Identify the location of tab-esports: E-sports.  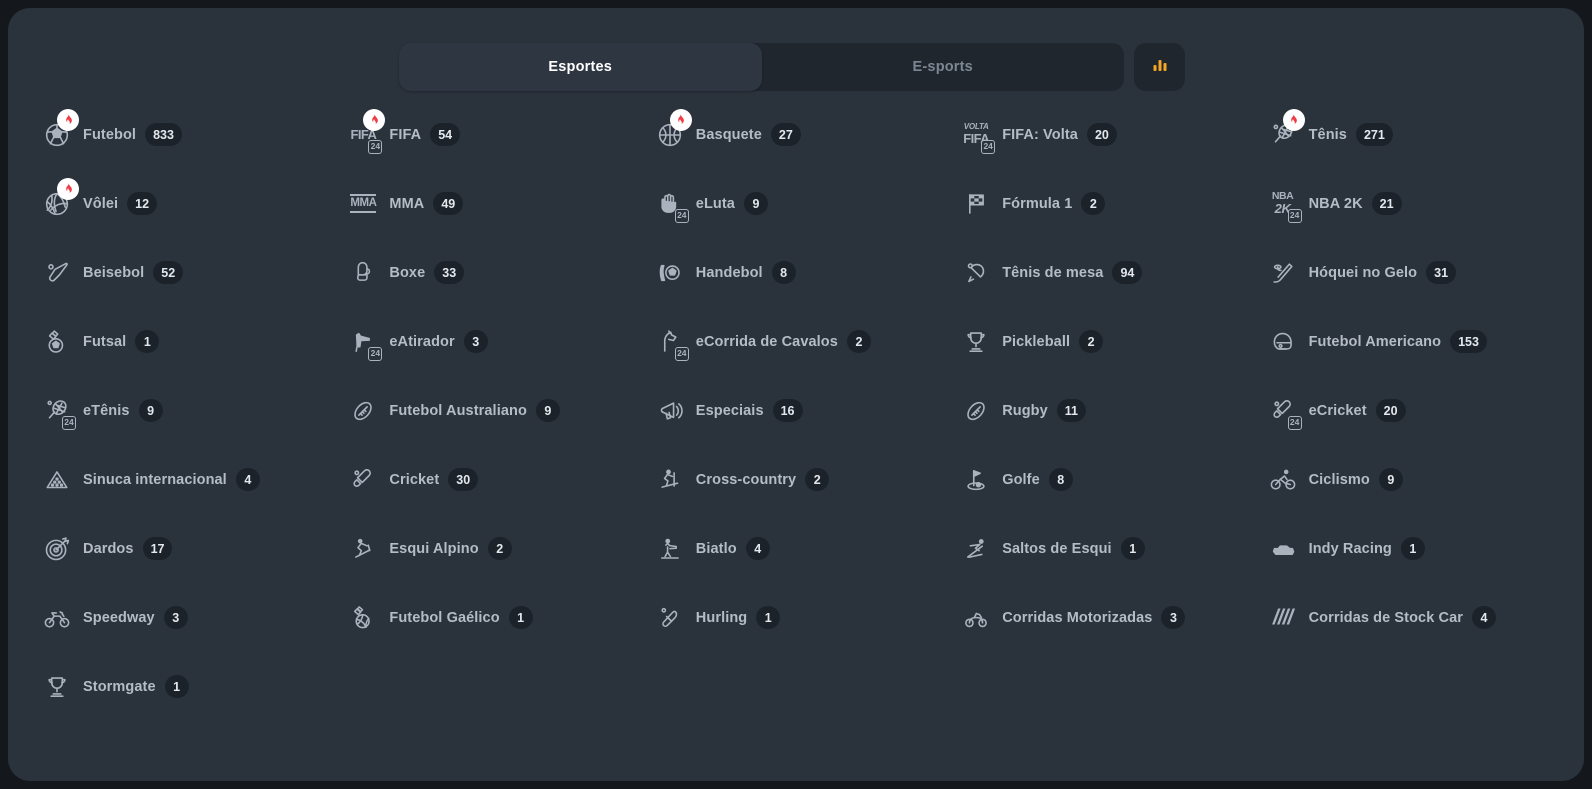
(943, 67).